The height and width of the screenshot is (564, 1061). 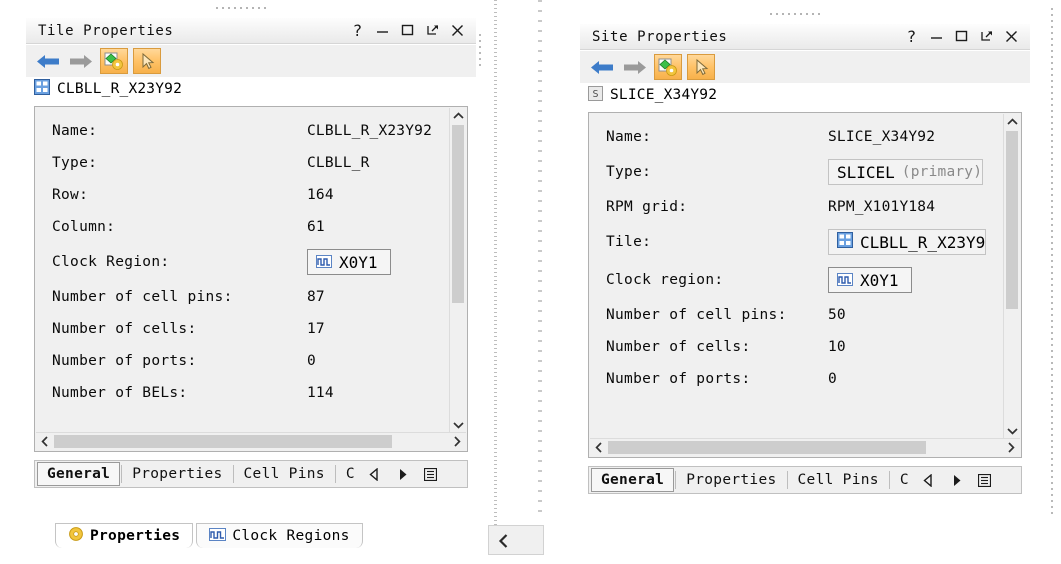 What do you see at coordinates (923, 242) in the screenshot?
I see `tile-value-label: CLBLL_R_X23Y9` at bounding box center [923, 242].